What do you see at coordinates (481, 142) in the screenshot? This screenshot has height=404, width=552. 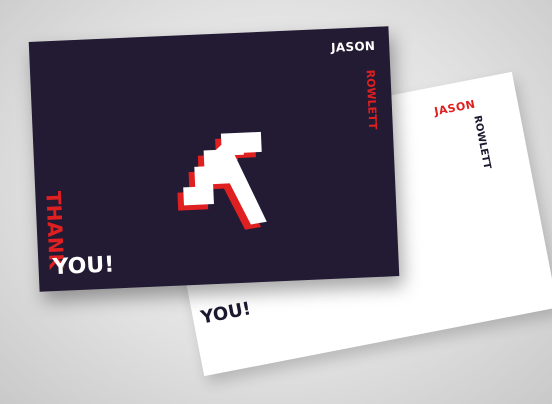 I see `back-card-last-name: ROWLETT` at bounding box center [481, 142].